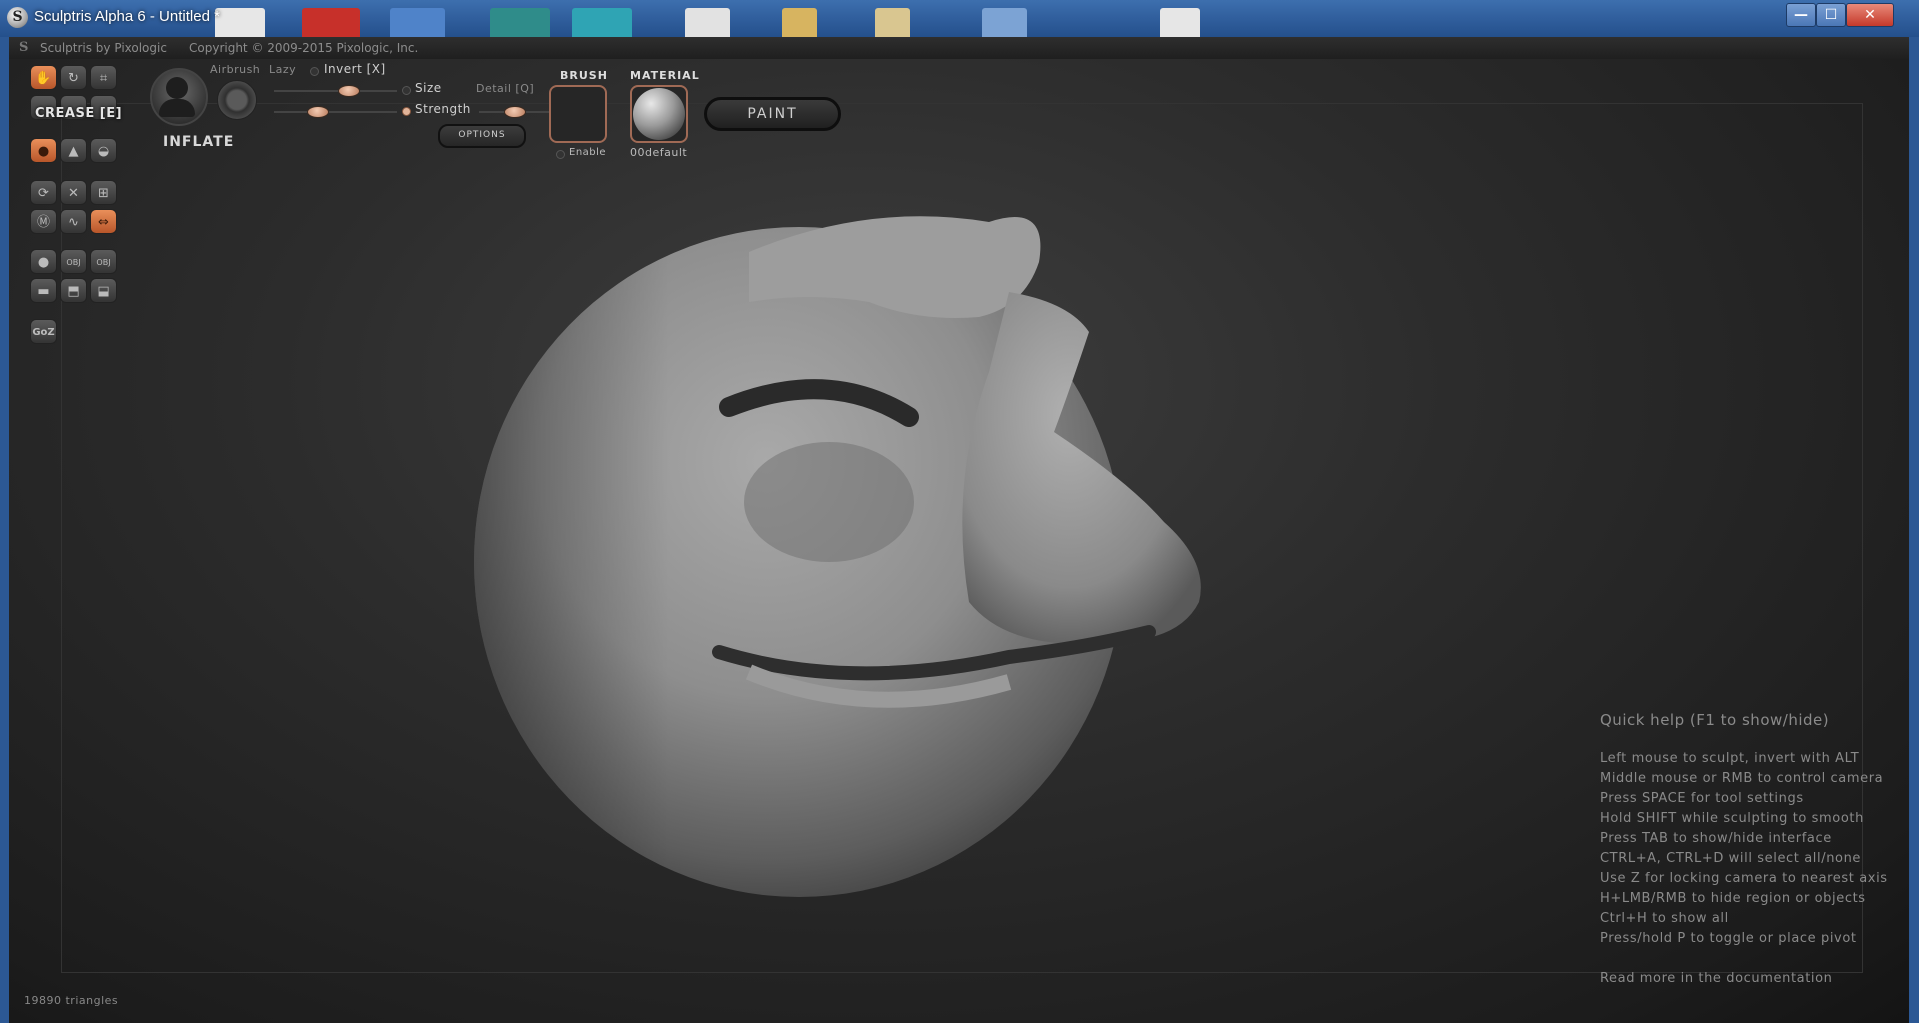  I want to click on window-border-right, so click(1914, 530).